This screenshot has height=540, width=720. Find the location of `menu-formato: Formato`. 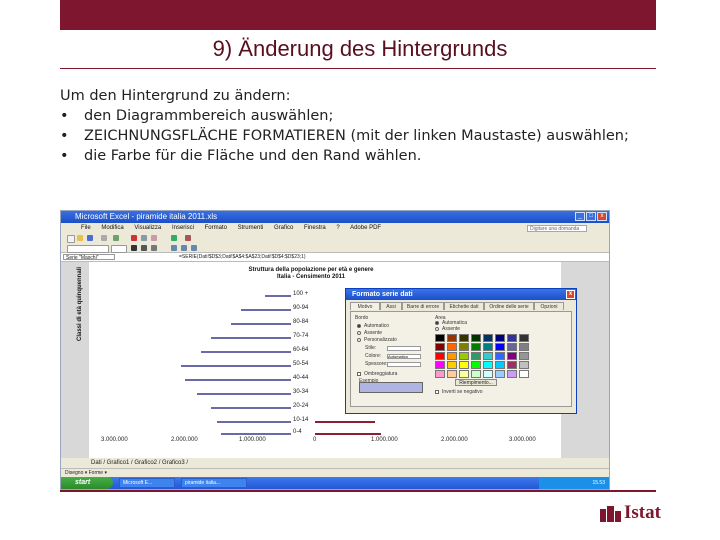

menu-formato: Formato is located at coordinates (216, 228).